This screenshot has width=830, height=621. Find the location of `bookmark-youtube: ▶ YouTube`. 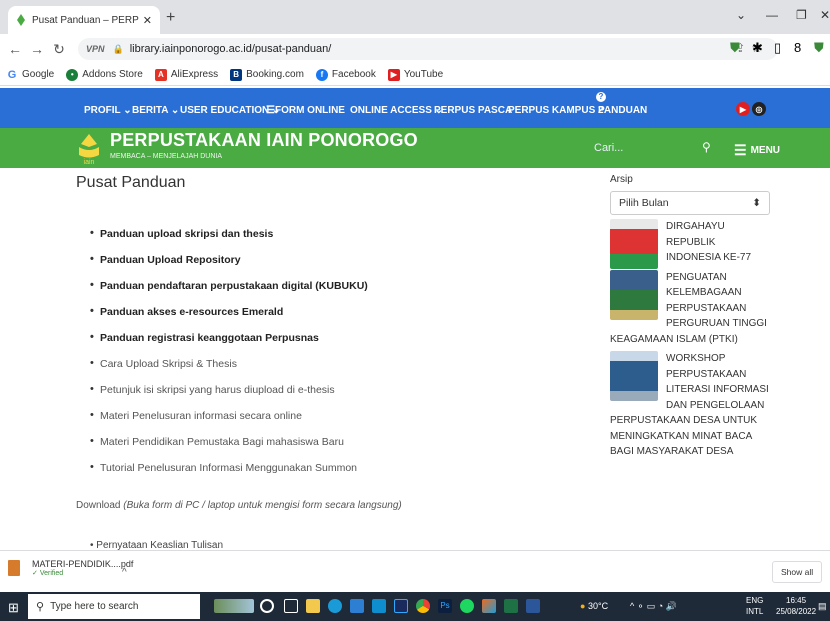

bookmark-youtube: ▶ YouTube is located at coordinates (415, 74).